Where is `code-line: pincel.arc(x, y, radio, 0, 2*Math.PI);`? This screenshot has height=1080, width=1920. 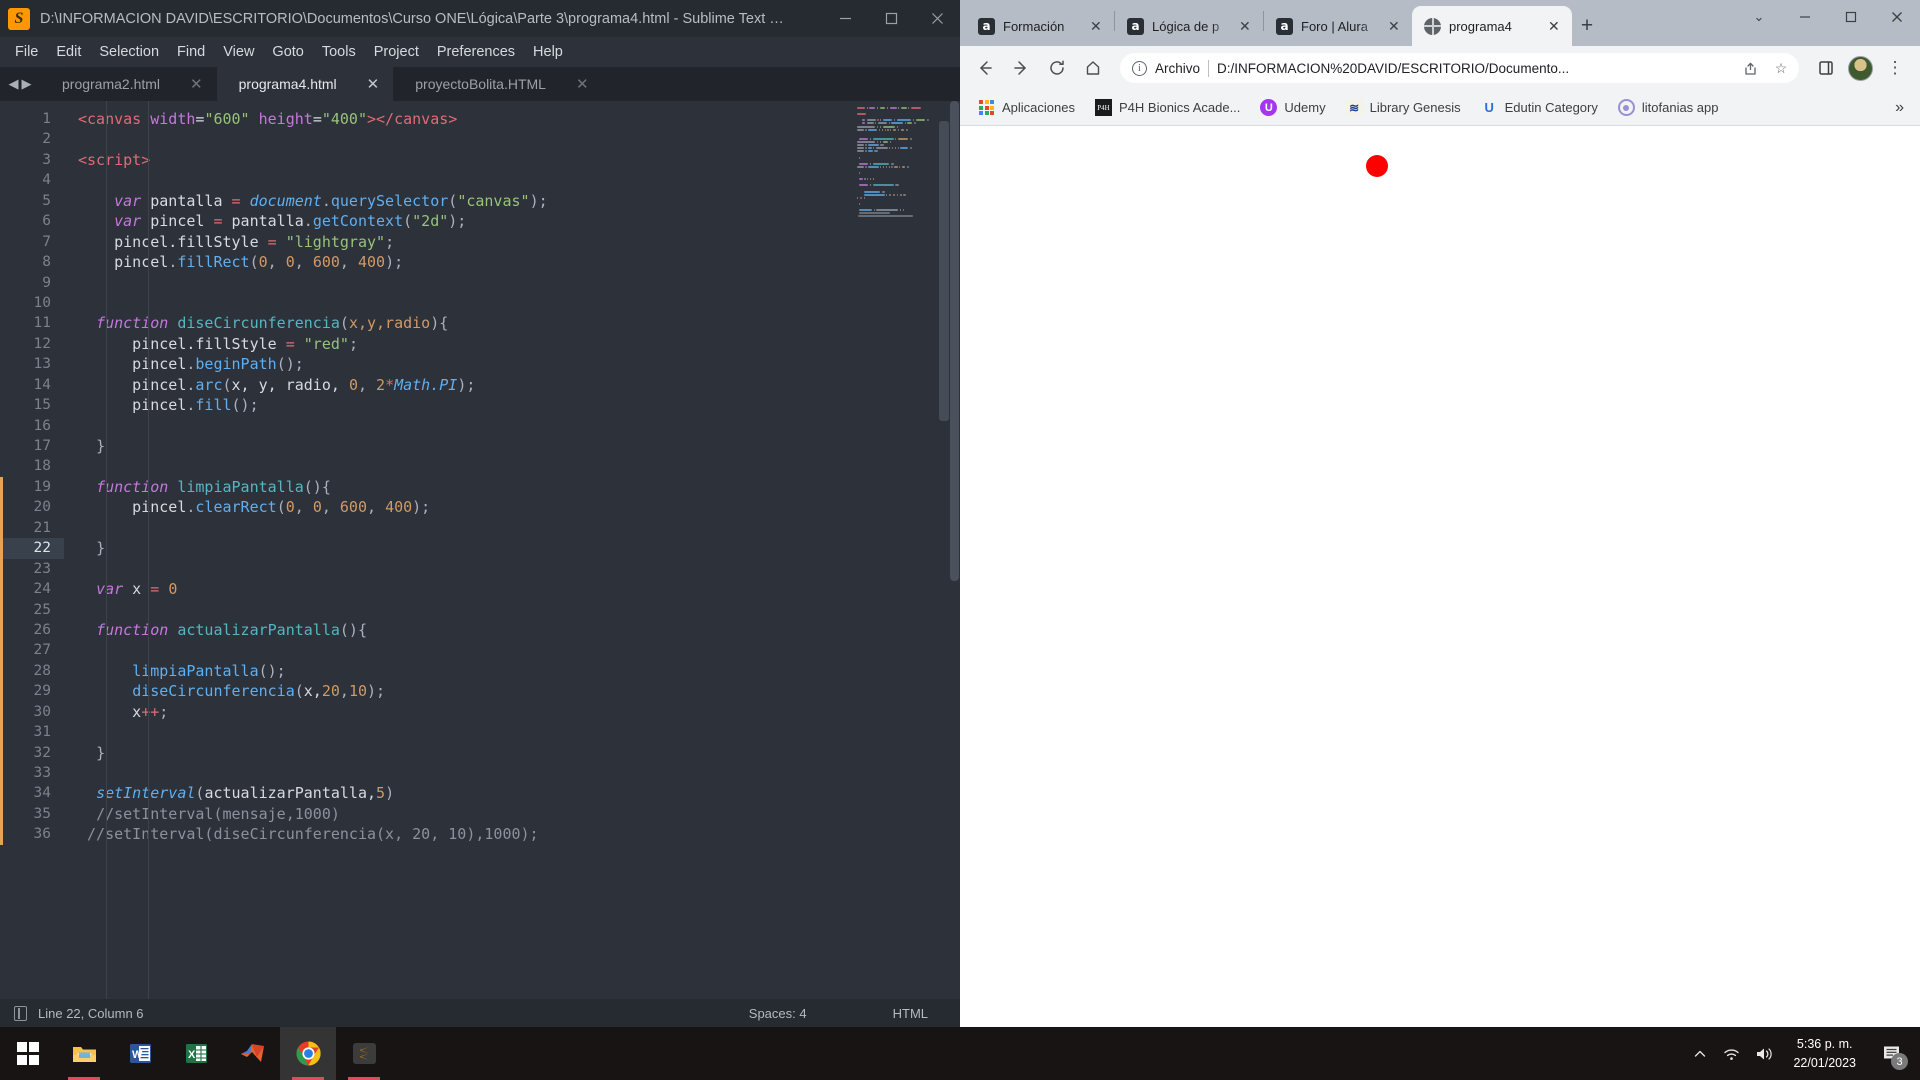
code-line: pincel.arc(x, y, radio, 0, 2*Math.PI); is located at coordinates (512, 385).